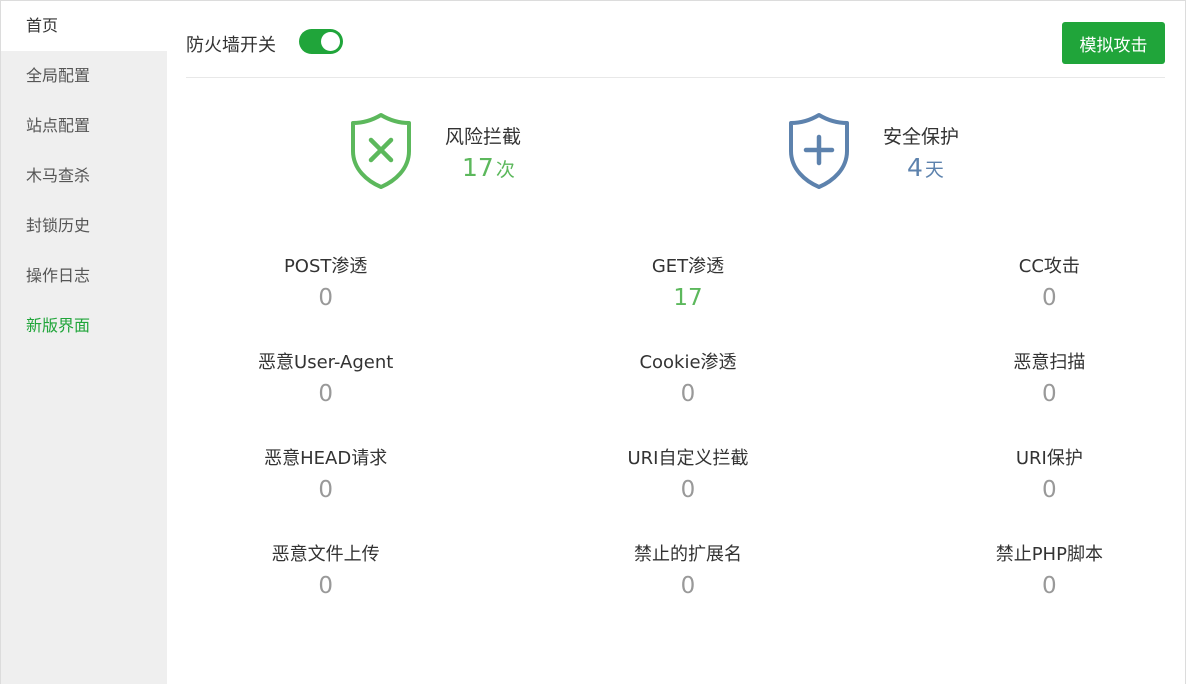  I want to click on simulate-attack-button: 模拟攻击, so click(1113, 43).